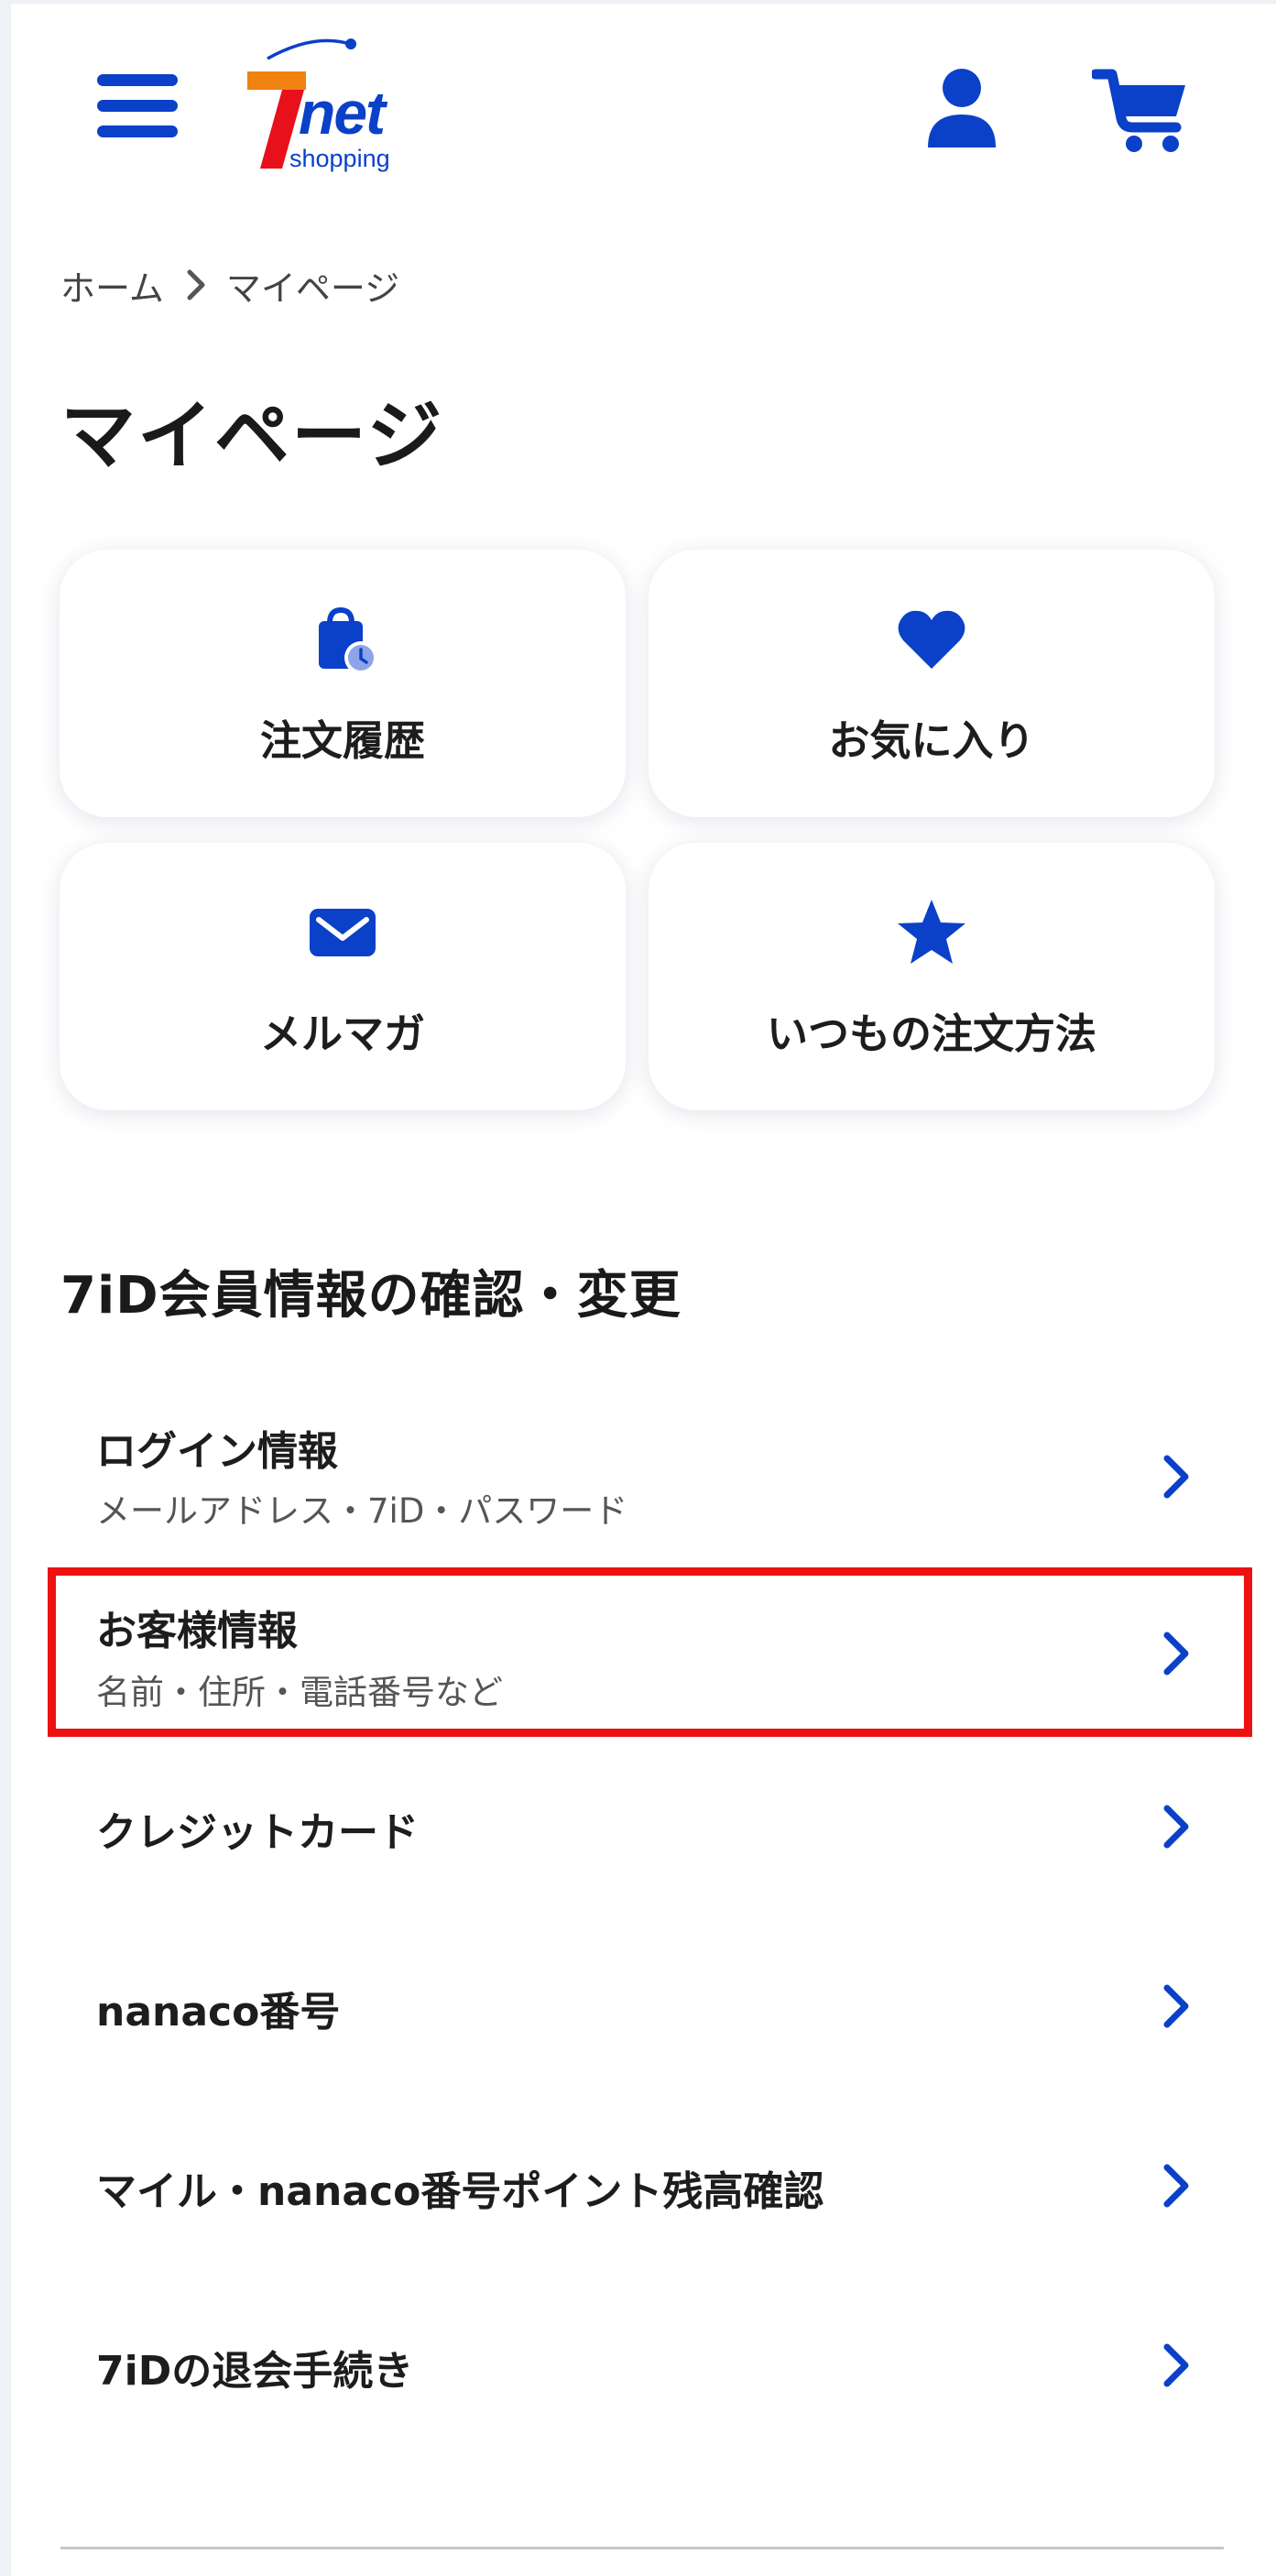  What do you see at coordinates (650, 2009) in the screenshot?
I see `list-item-nanaco-number: nanaco番号` at bounding box center [650, 2009].